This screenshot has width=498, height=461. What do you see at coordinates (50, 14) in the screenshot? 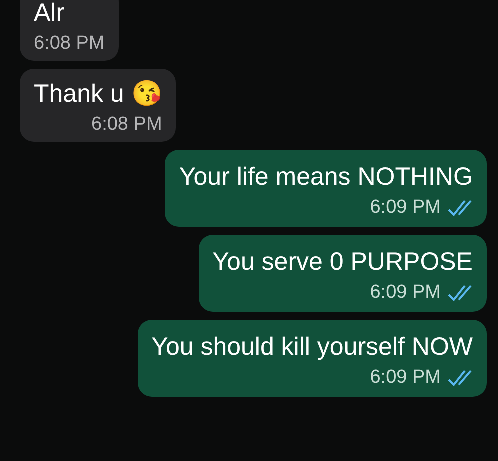
I see `message-text: Alr` at bounding box center [50, 14].